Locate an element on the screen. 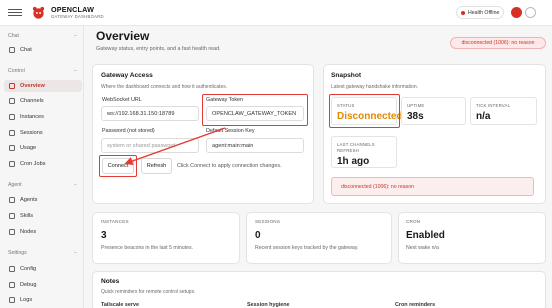  password-label: Password (not stored) is located at coordinates (128, 131).